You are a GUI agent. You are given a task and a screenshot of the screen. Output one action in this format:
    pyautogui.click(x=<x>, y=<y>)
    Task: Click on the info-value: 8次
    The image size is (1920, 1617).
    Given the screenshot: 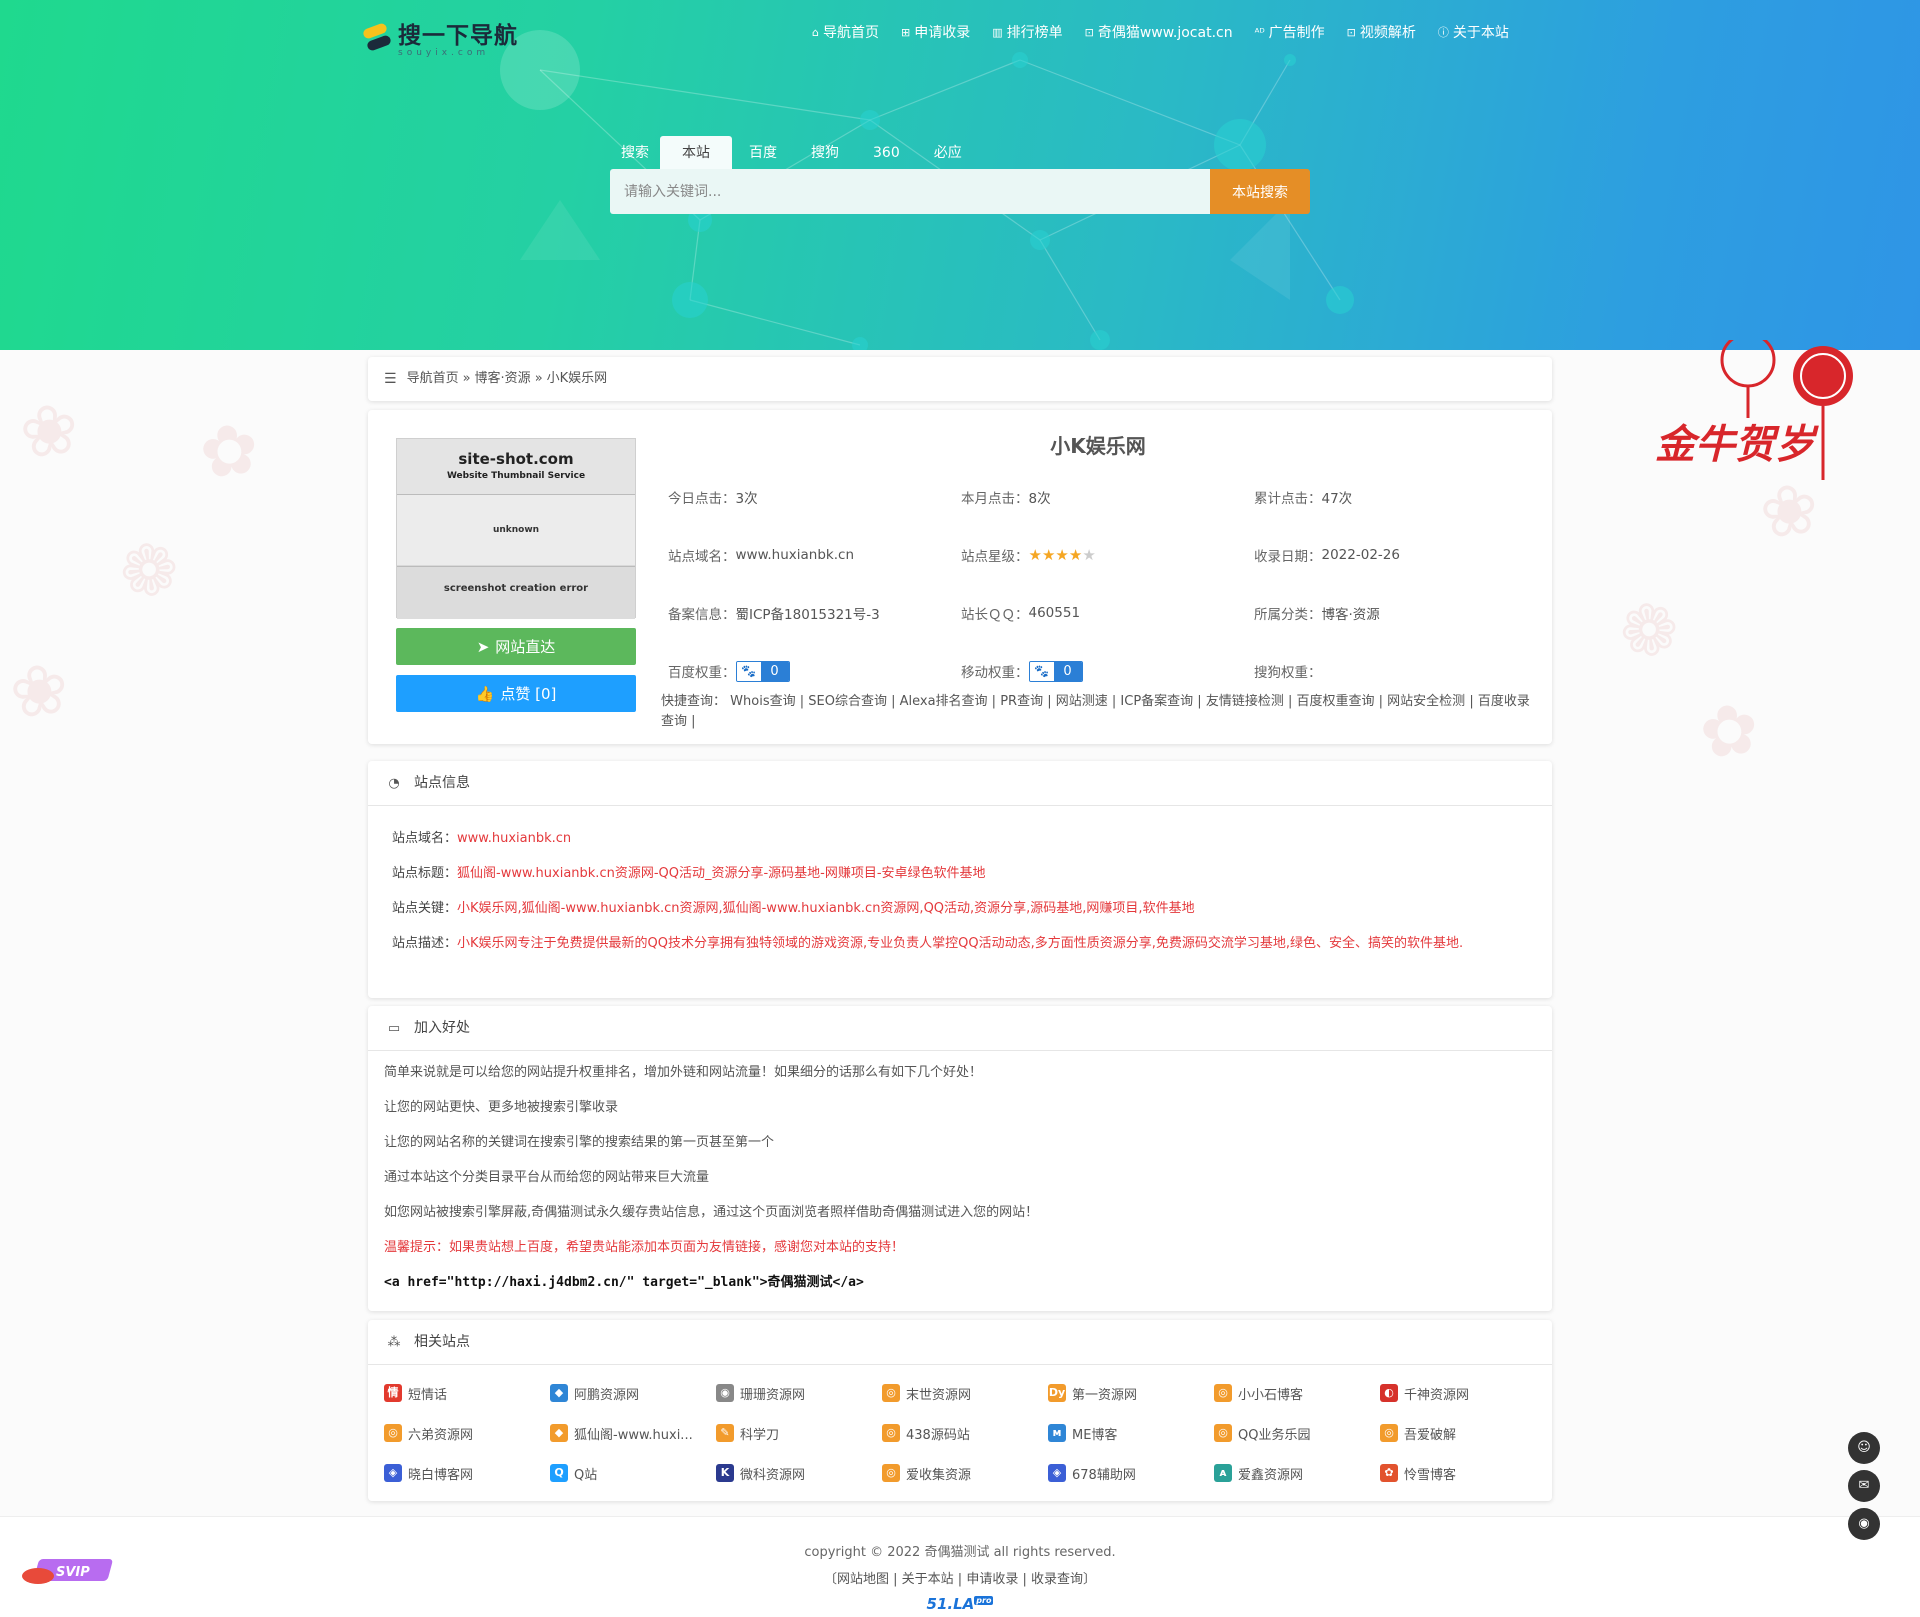 What is the action you would take?
    pyautogui.click(x=1039, y=499)
    